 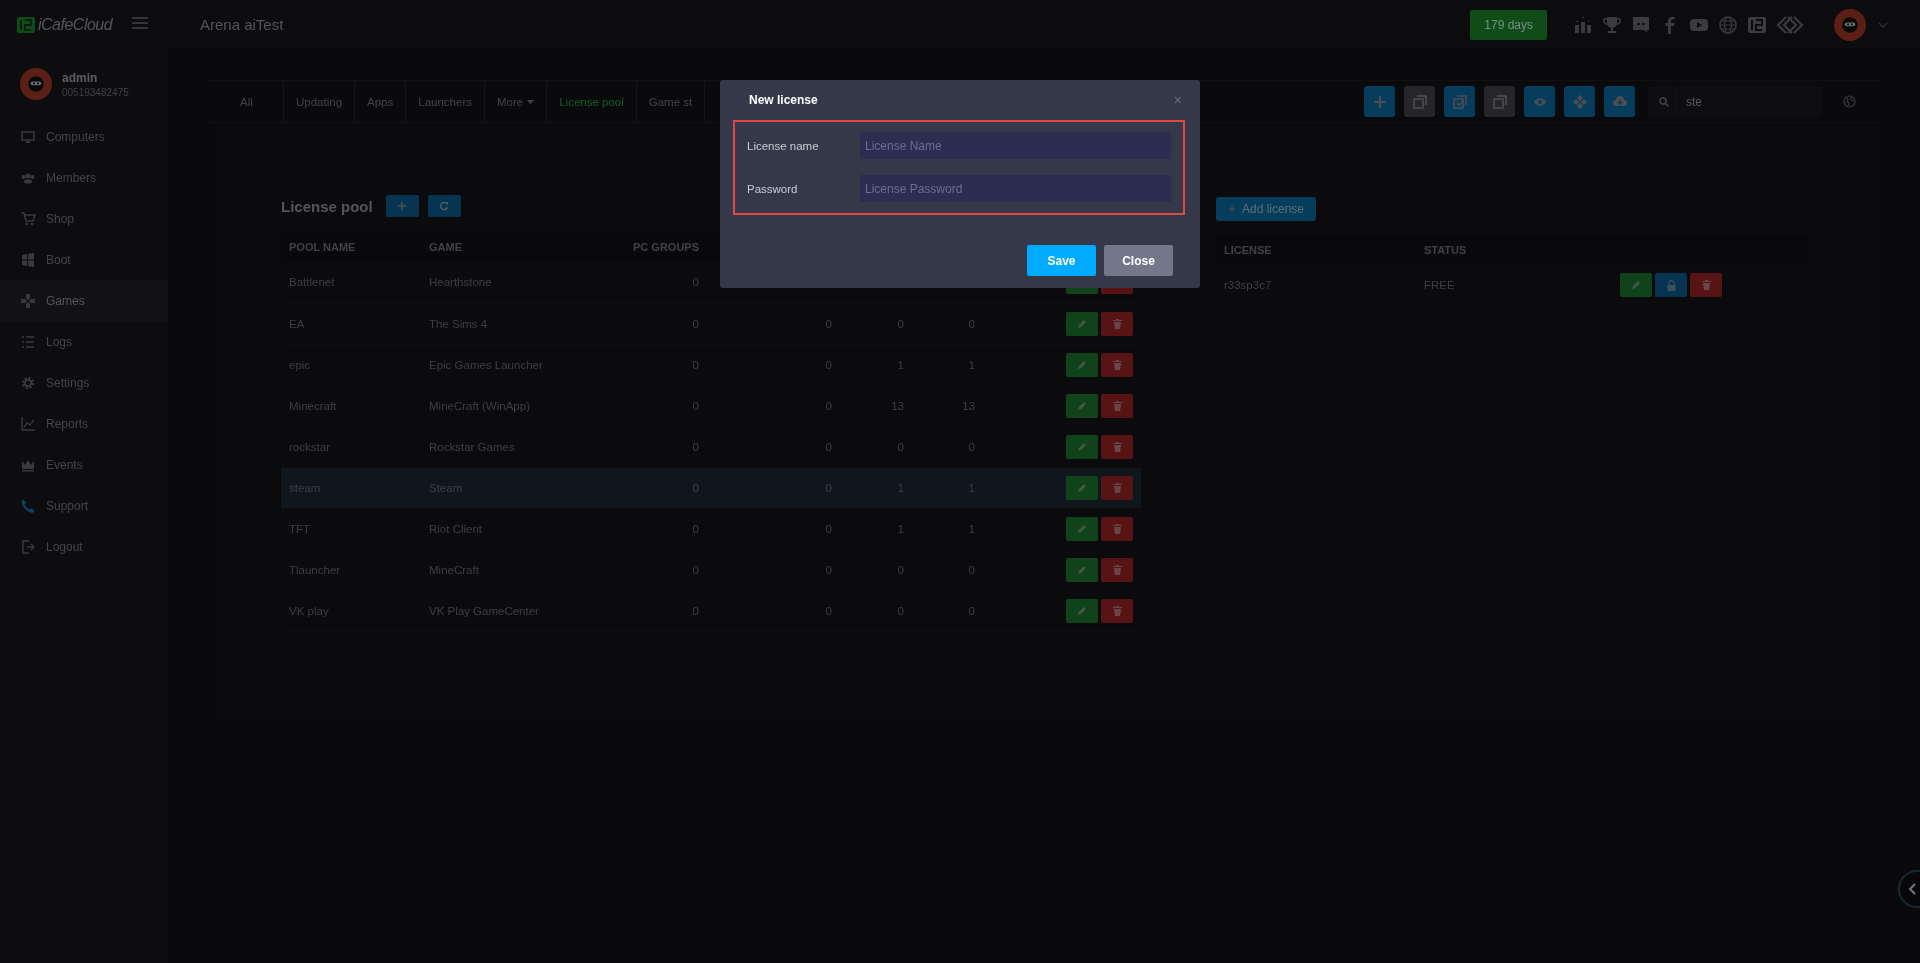 I want to click on save-button: Save, so click(x=1061, y=260).